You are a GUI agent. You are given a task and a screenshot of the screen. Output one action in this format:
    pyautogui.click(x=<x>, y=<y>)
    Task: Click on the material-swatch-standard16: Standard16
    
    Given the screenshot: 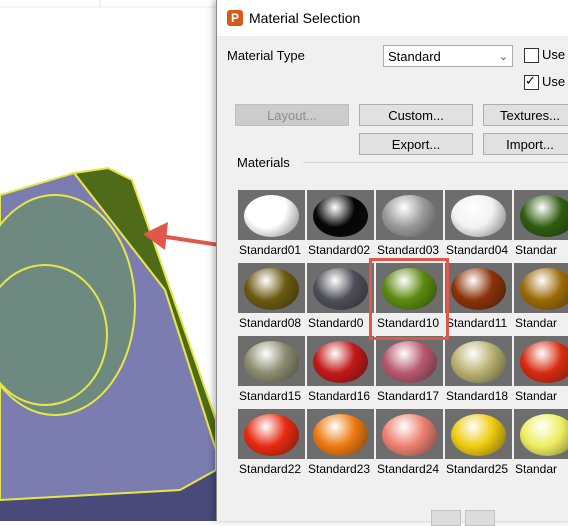 What is the action you would take?
    pyautogui.click(x=340, y=370)
    